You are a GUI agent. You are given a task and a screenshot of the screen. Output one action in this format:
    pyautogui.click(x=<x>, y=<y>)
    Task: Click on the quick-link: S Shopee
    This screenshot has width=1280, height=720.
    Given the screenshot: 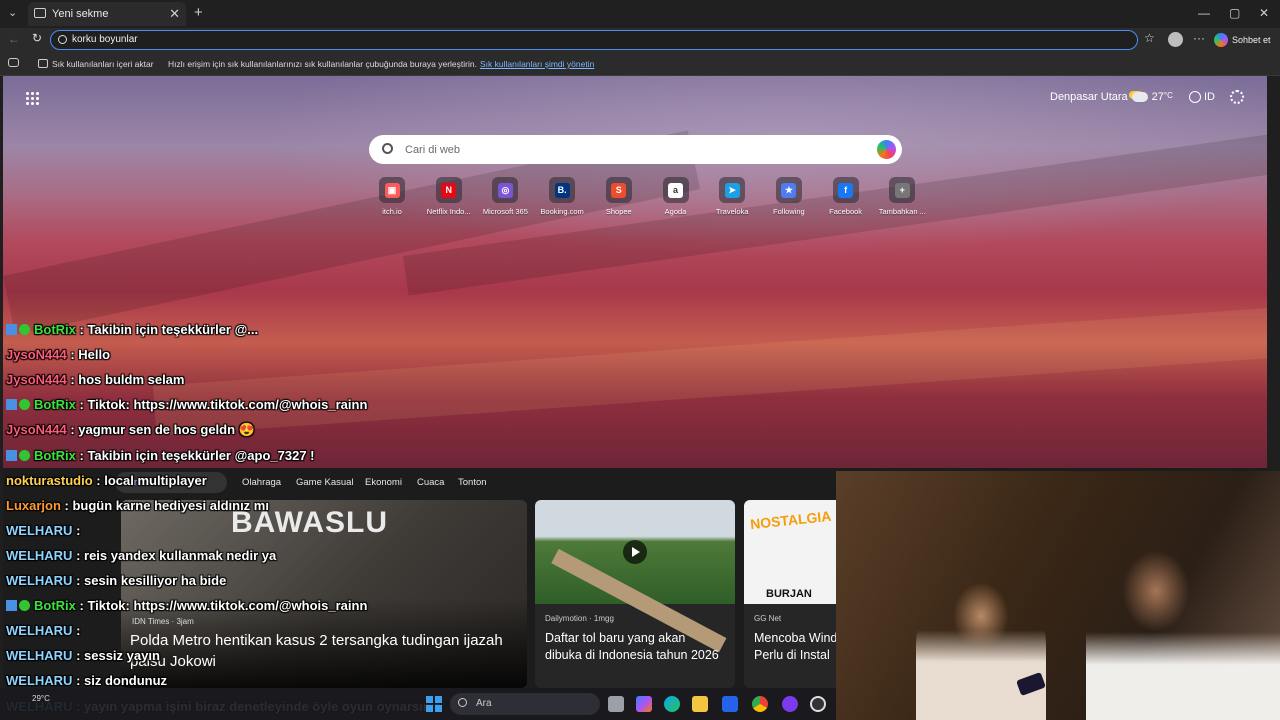 What is the action you would take?
    pyautogui.click(x=619, y=196)
    